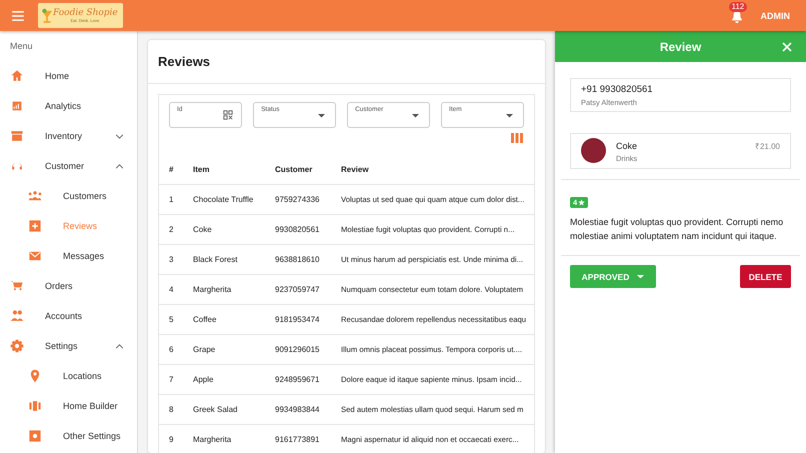 Image resolution: width=806 pixels, height=453 pixels. I want to click on column-header: Item, so click(201, 169).